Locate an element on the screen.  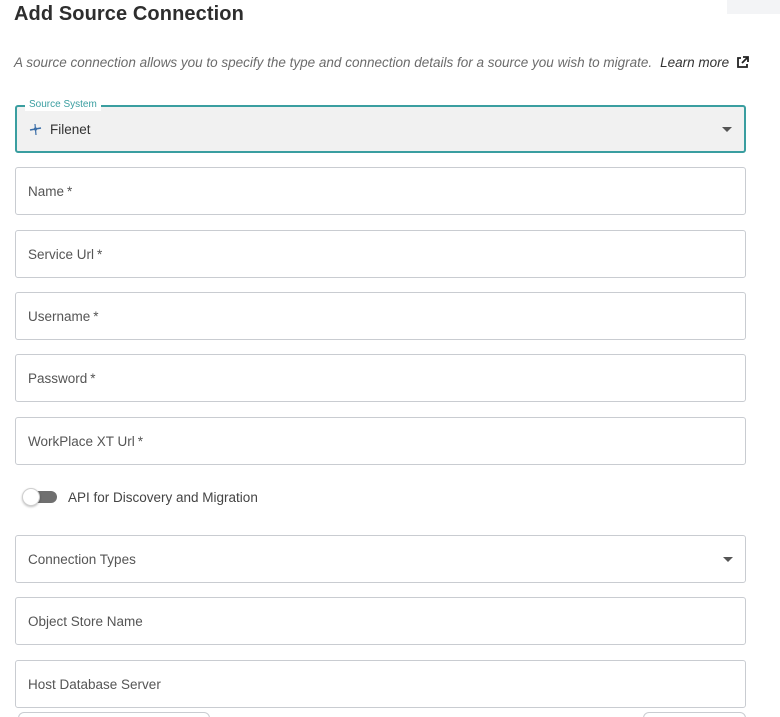
cutoff-field-right is located at coordinates (694, 714).